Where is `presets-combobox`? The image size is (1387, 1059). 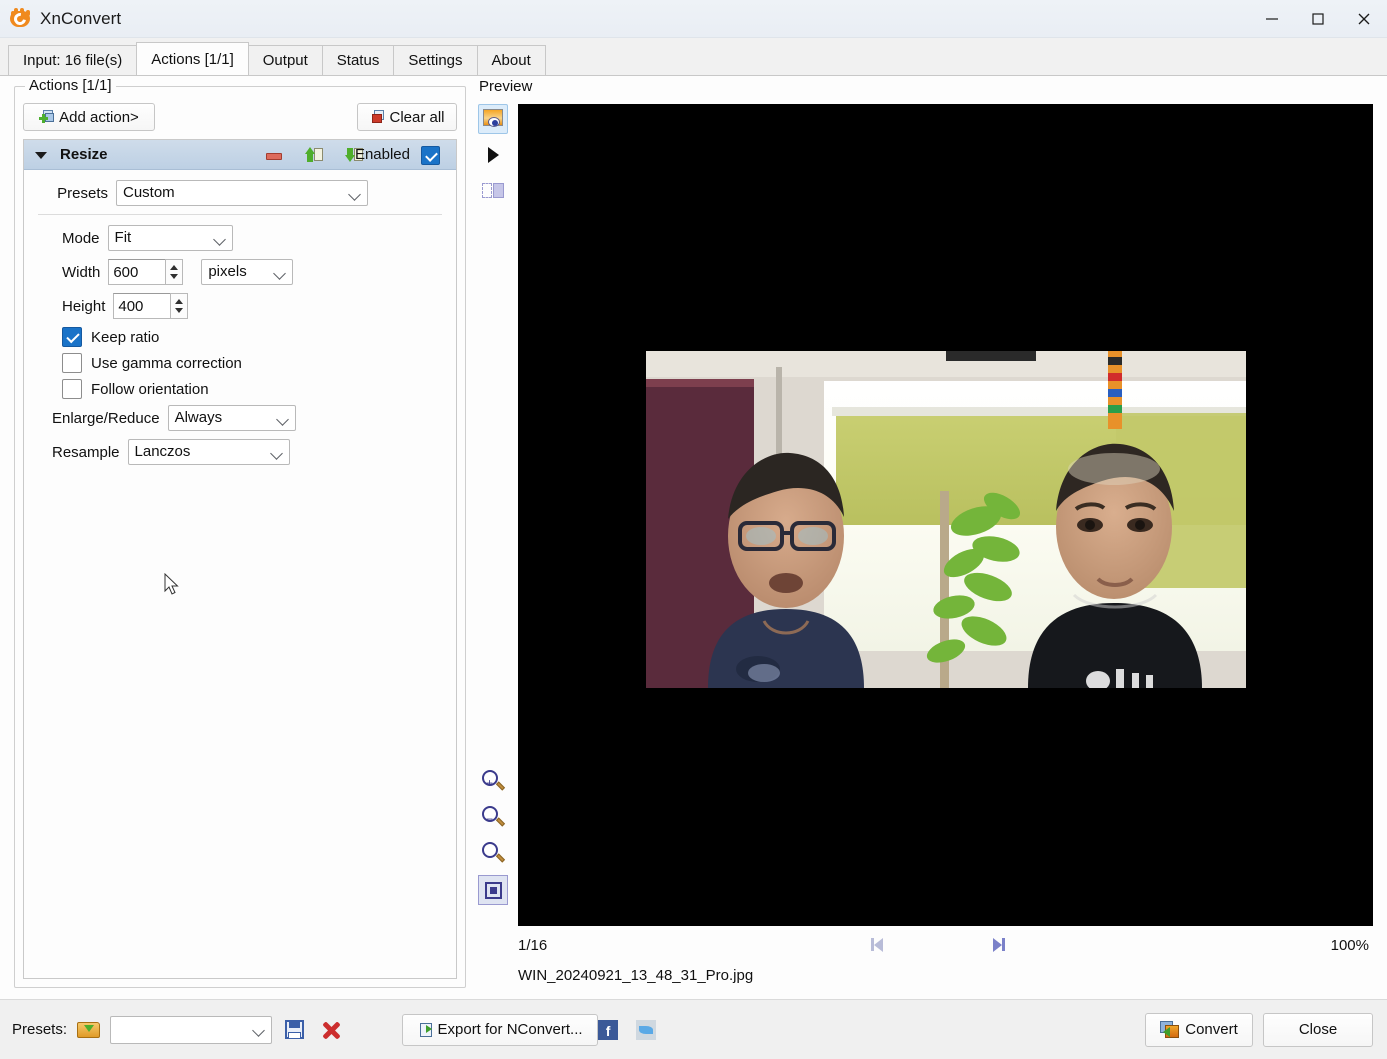 presets-combobox is located at coordinates (191, 1029).